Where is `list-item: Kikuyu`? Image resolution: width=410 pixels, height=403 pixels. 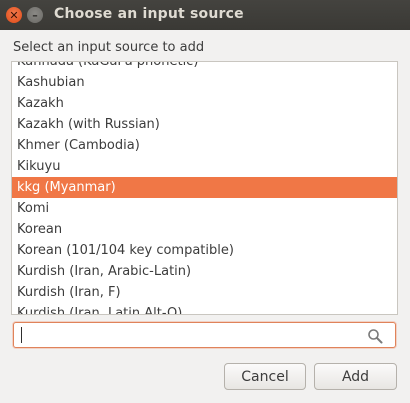 list-item: Kikuyu is located at coordinates (204, 166).